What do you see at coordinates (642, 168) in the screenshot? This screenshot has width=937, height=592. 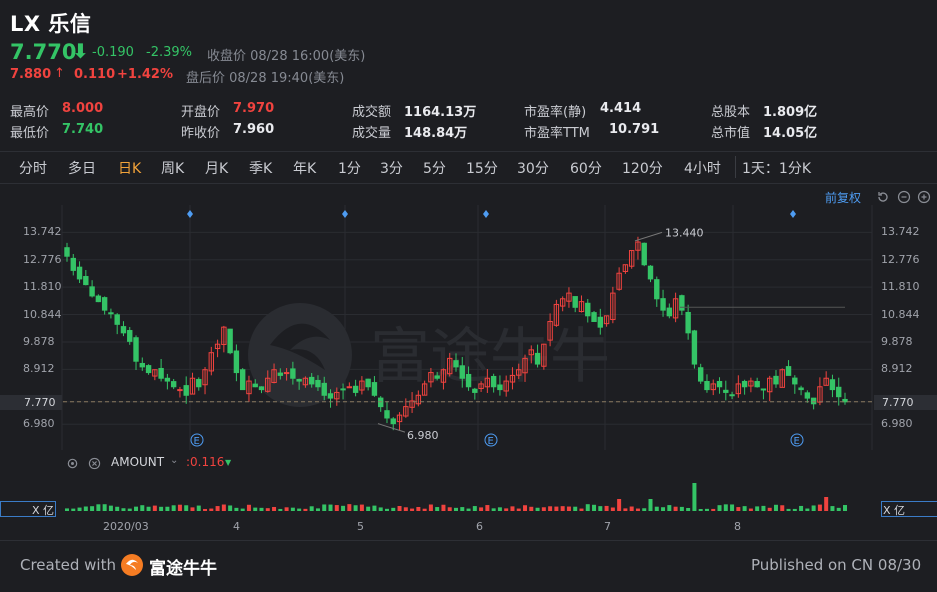 I see `tab-120min: 120分` at bounding box center [642, 168].